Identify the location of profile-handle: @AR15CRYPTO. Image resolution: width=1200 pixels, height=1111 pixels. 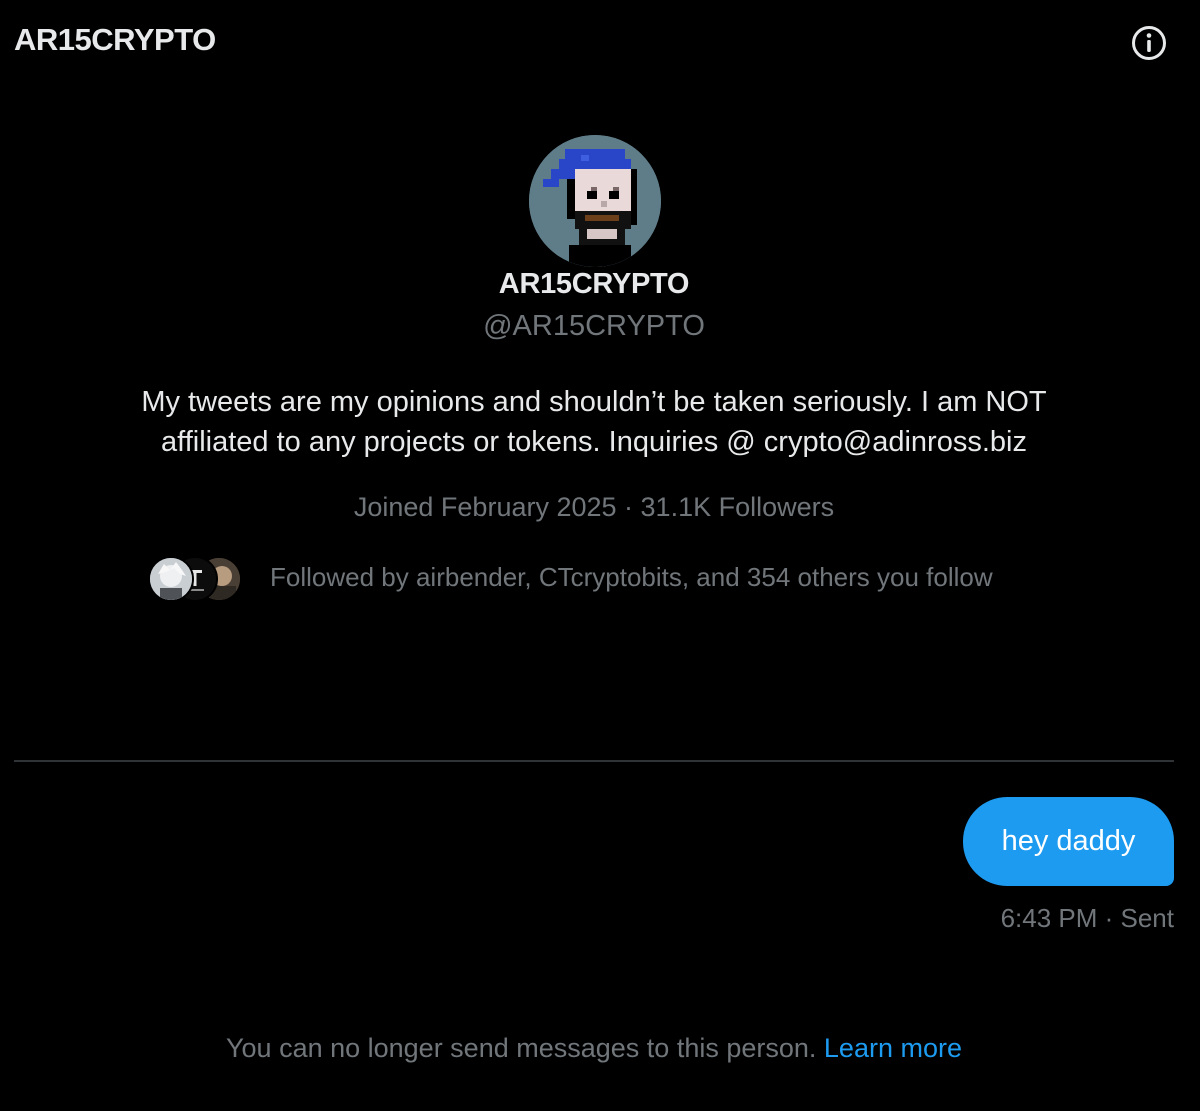
(594, 326).